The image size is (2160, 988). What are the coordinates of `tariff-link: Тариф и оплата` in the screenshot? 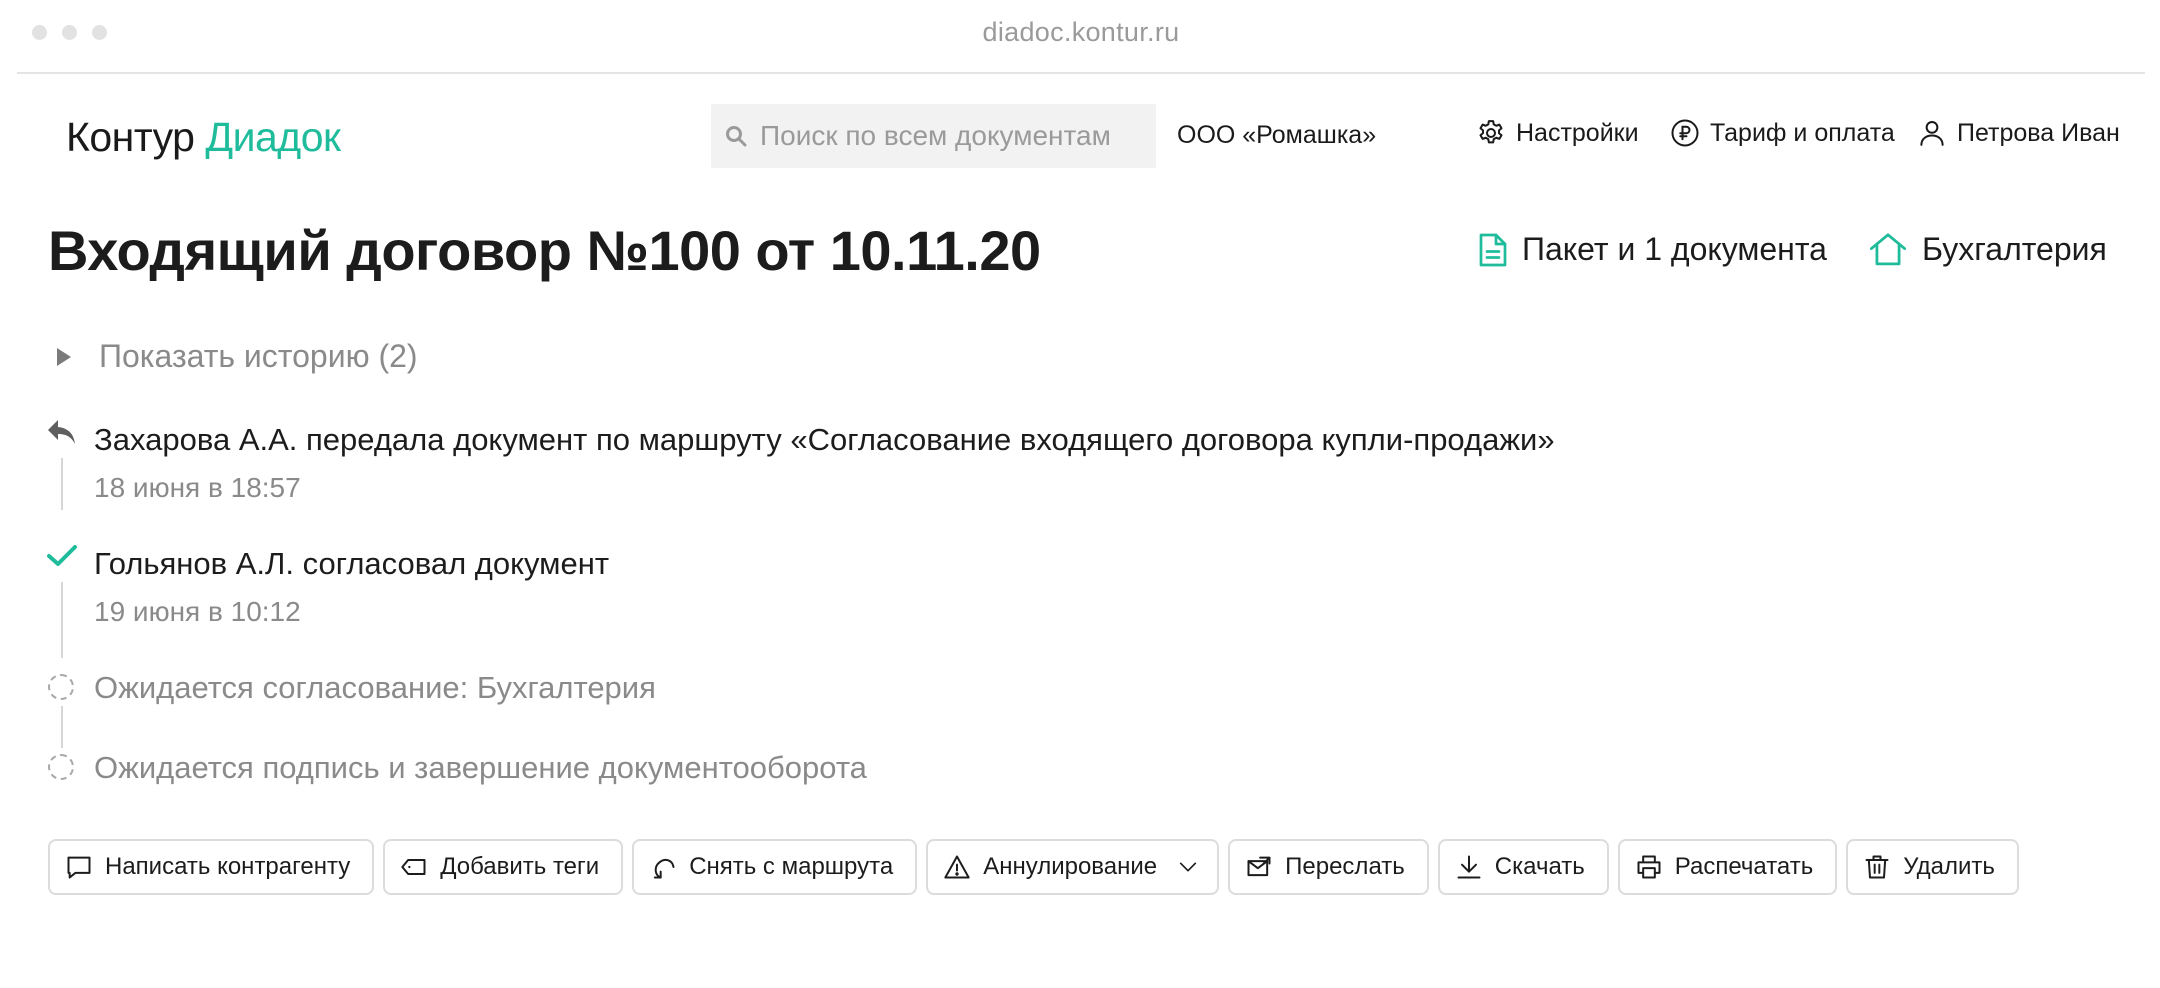 It's located at (1782, 133).